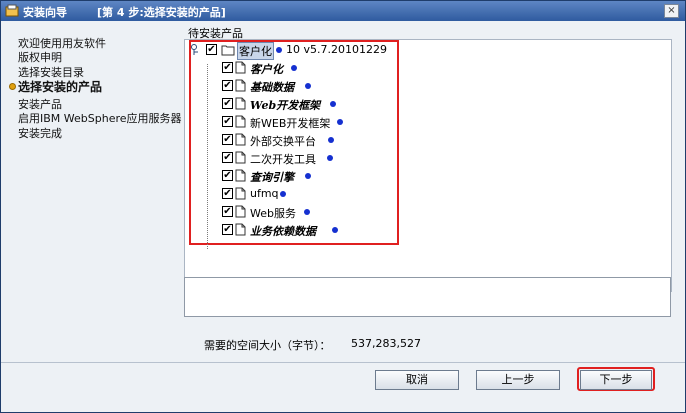 This screenshot has height=413, width=686. Describe the element at coordinates (272, 177) in the screenshot. I see `tree-item-label: 查询引擎` at that location.